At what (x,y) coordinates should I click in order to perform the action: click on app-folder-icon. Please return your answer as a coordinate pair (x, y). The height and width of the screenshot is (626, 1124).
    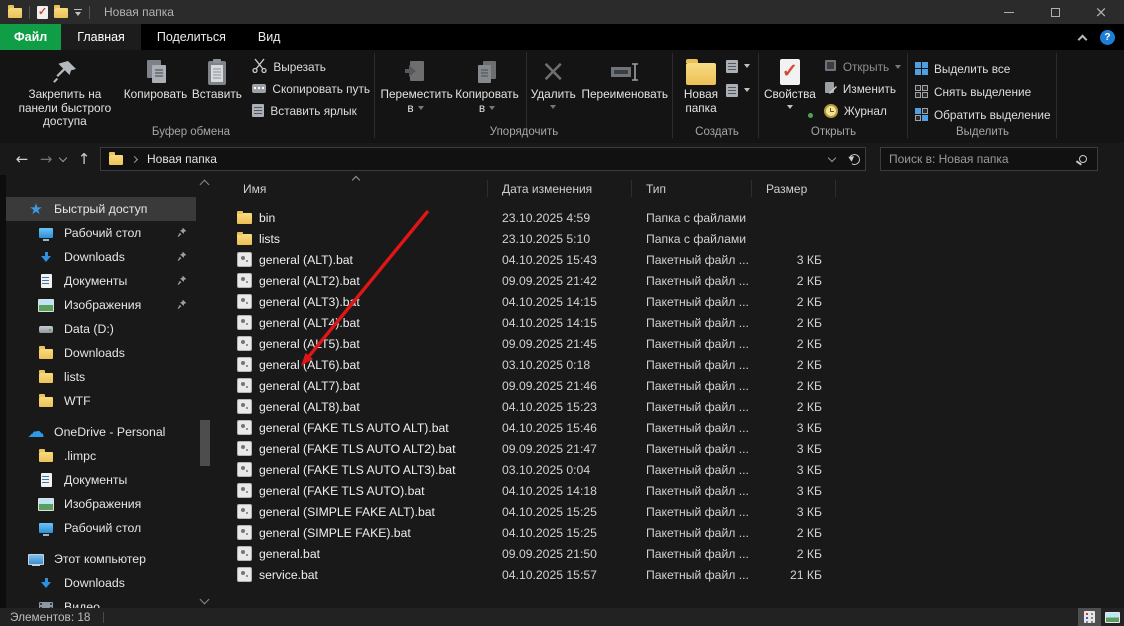
    Looking at the image, I should click on (15, 11).